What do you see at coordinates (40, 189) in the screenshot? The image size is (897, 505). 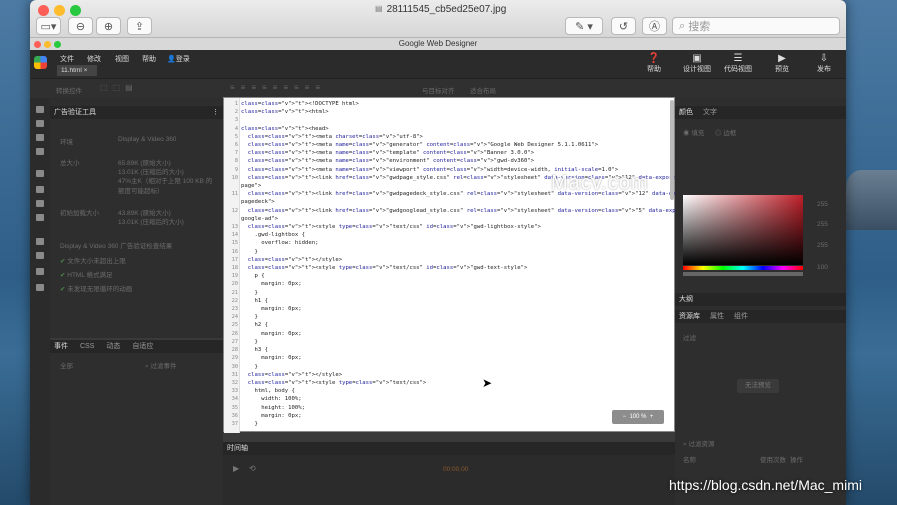 I see `pen-tool-icon` at bounding box center [40, 189].